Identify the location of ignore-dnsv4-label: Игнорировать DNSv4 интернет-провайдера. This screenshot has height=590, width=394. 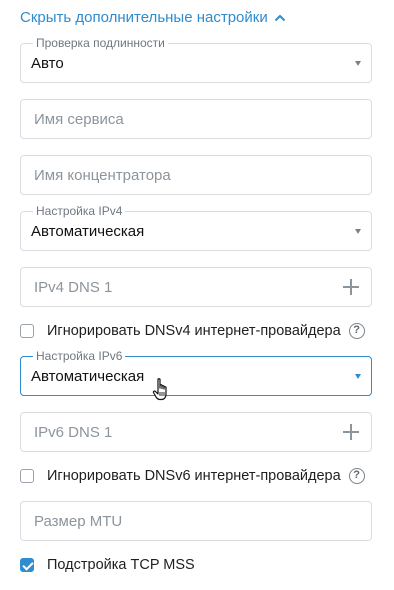
(194, 331).